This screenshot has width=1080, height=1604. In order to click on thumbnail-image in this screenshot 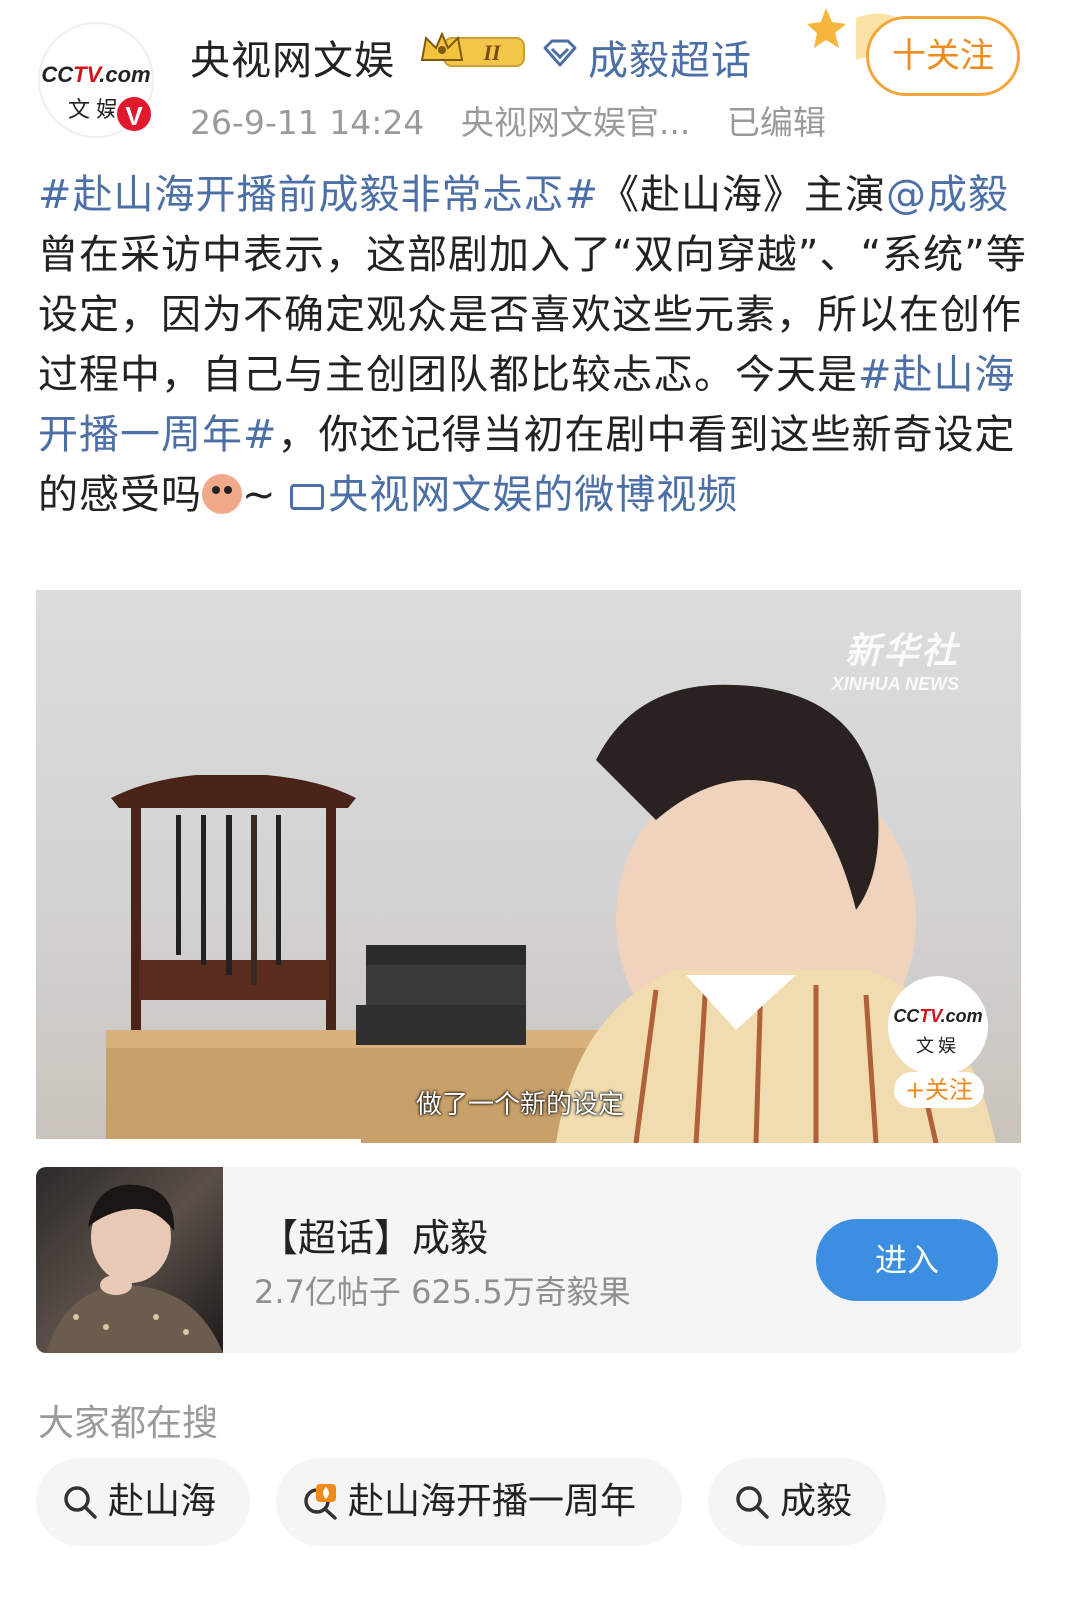, I will do `click(134, 1268)`.